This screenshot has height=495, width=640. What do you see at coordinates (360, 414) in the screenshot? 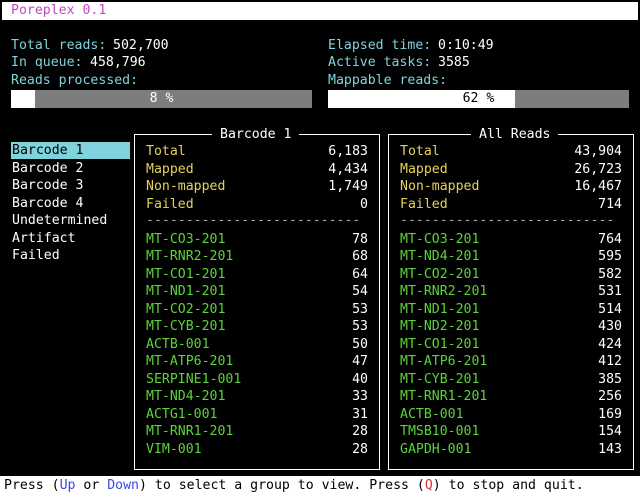
I see `gene-count: 31` at bounding box center [360, 414].